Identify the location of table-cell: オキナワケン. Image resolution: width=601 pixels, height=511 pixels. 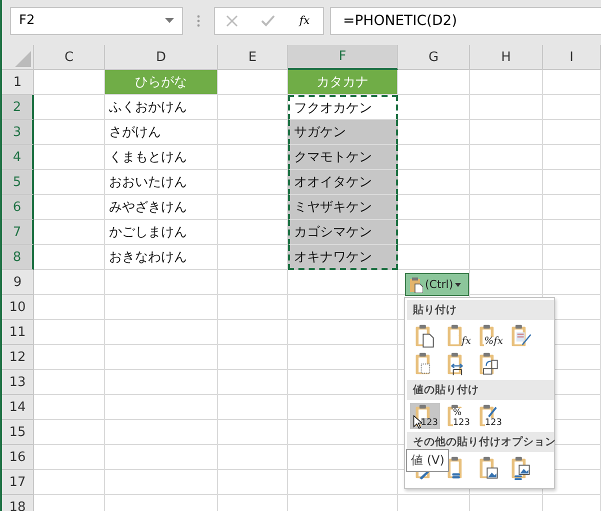
(343, 257).